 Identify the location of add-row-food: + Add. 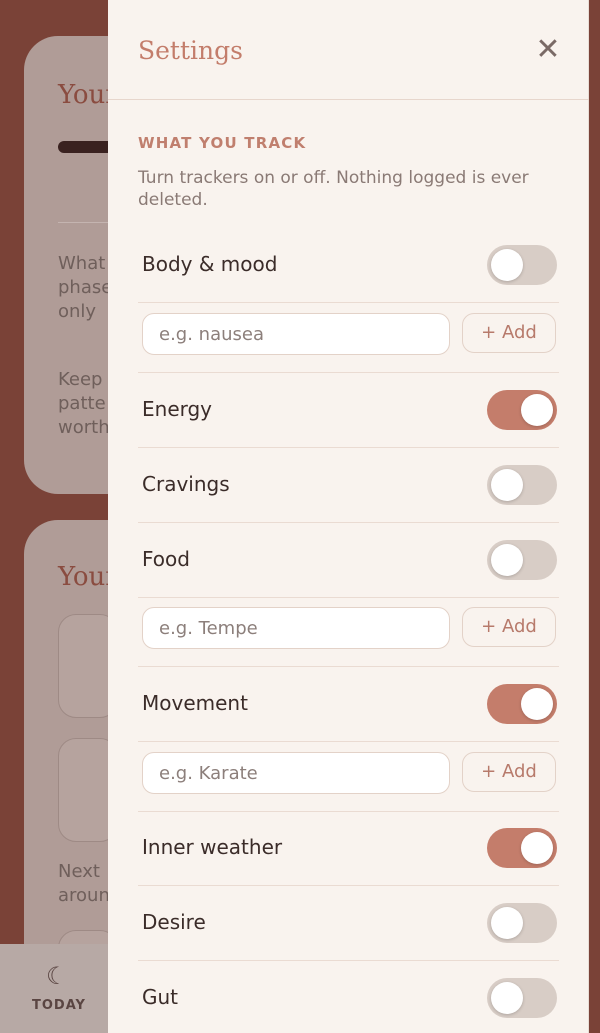
(348, 632).